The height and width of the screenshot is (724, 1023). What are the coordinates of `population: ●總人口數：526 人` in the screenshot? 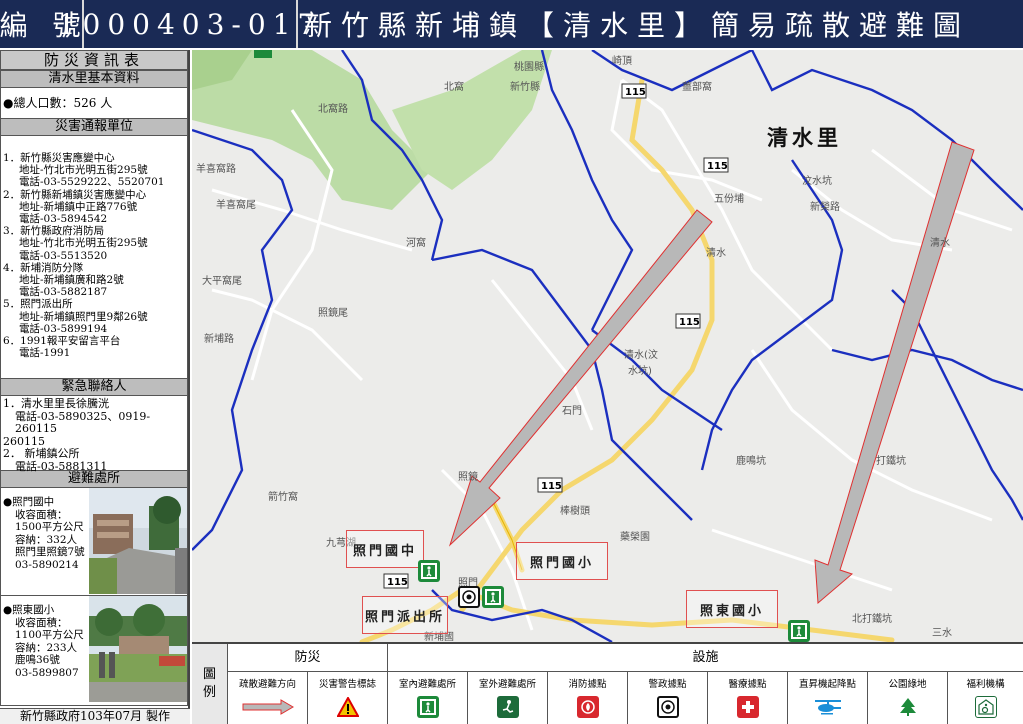 It's located at (94, 103).